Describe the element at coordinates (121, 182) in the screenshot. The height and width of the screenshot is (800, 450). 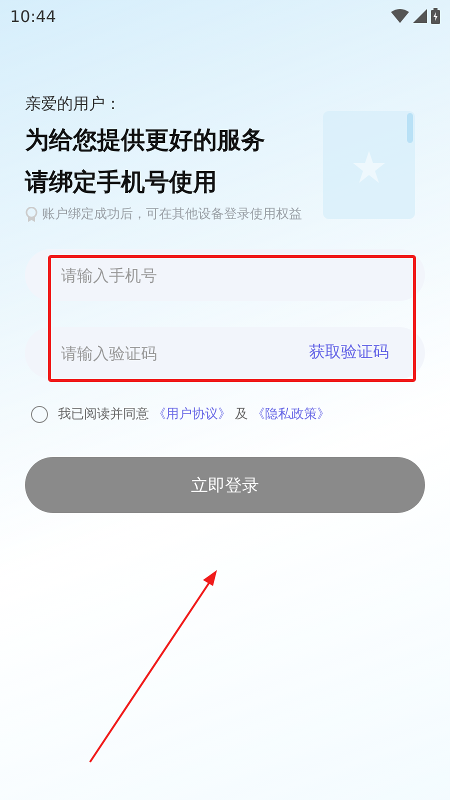
I see `headline-text: 请绑定手机号使用` at that location.